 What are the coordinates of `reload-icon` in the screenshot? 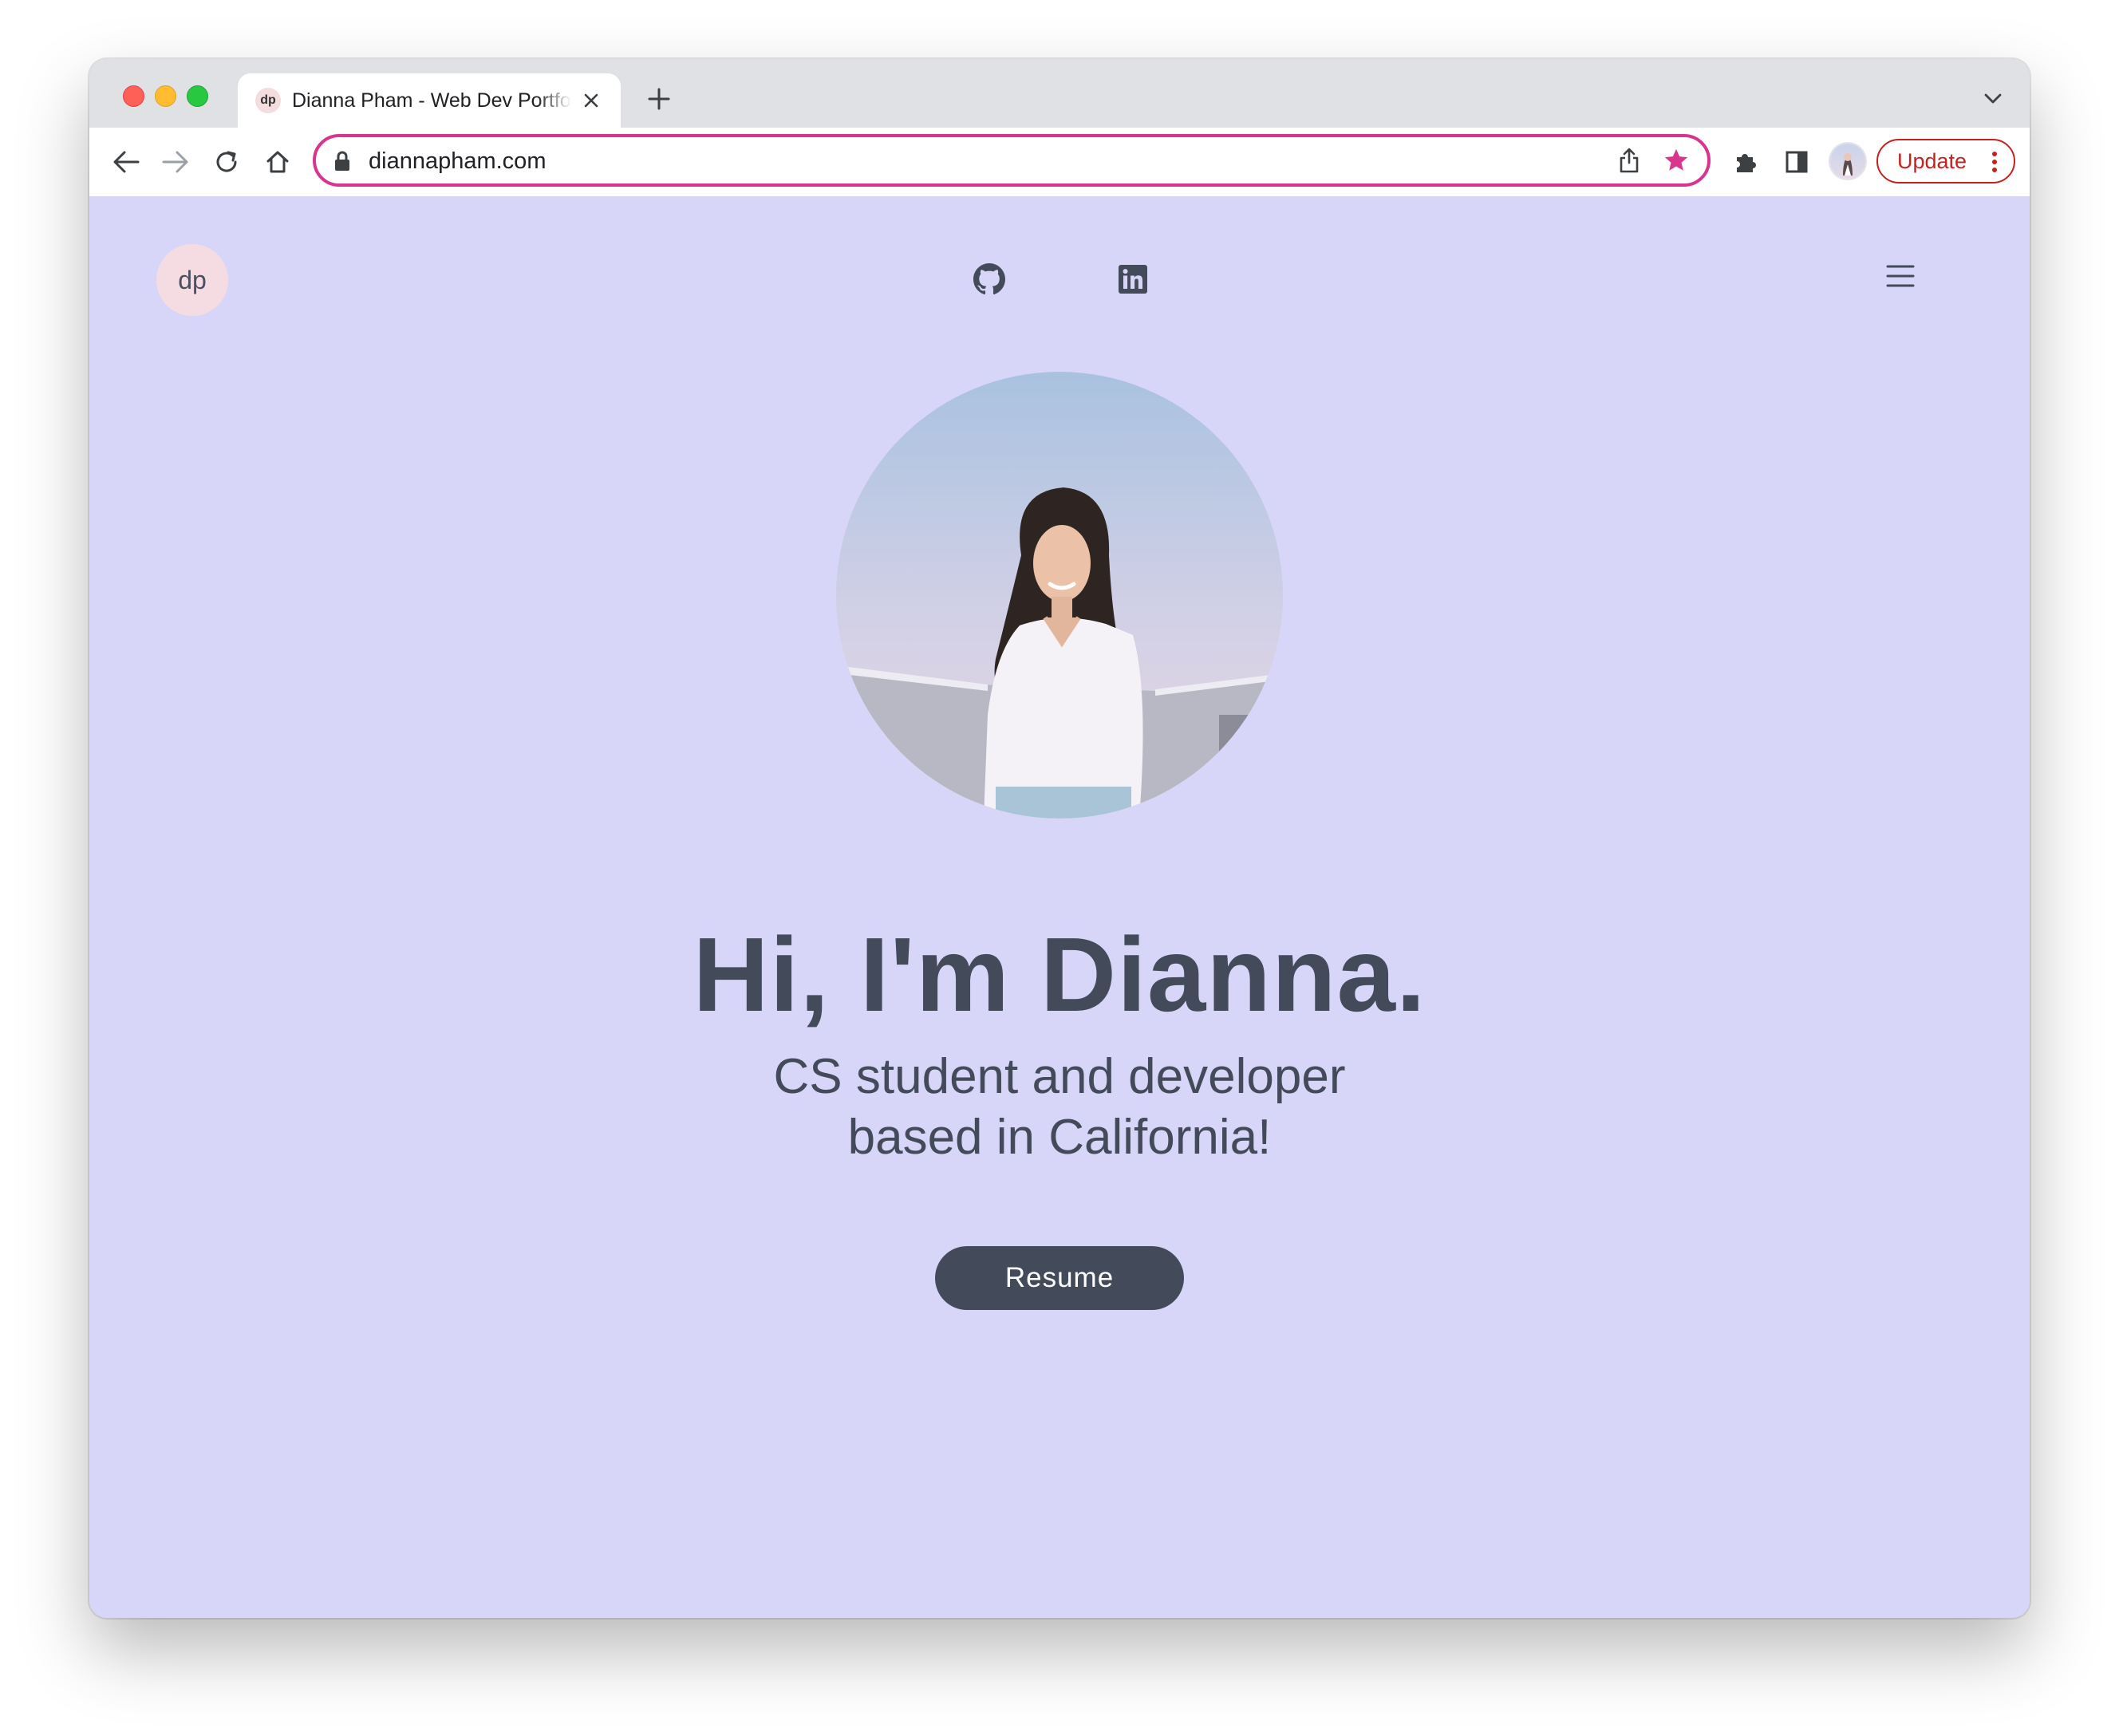 It's located at (226, 162).